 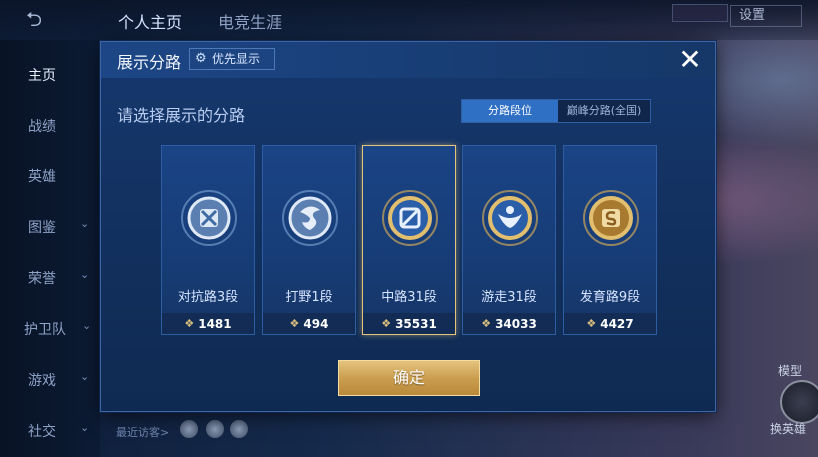 What do you see at coordinates (509, 297) in the screenshot?
I see `lane-name: 游走31段` at bounding box center [509, 297].